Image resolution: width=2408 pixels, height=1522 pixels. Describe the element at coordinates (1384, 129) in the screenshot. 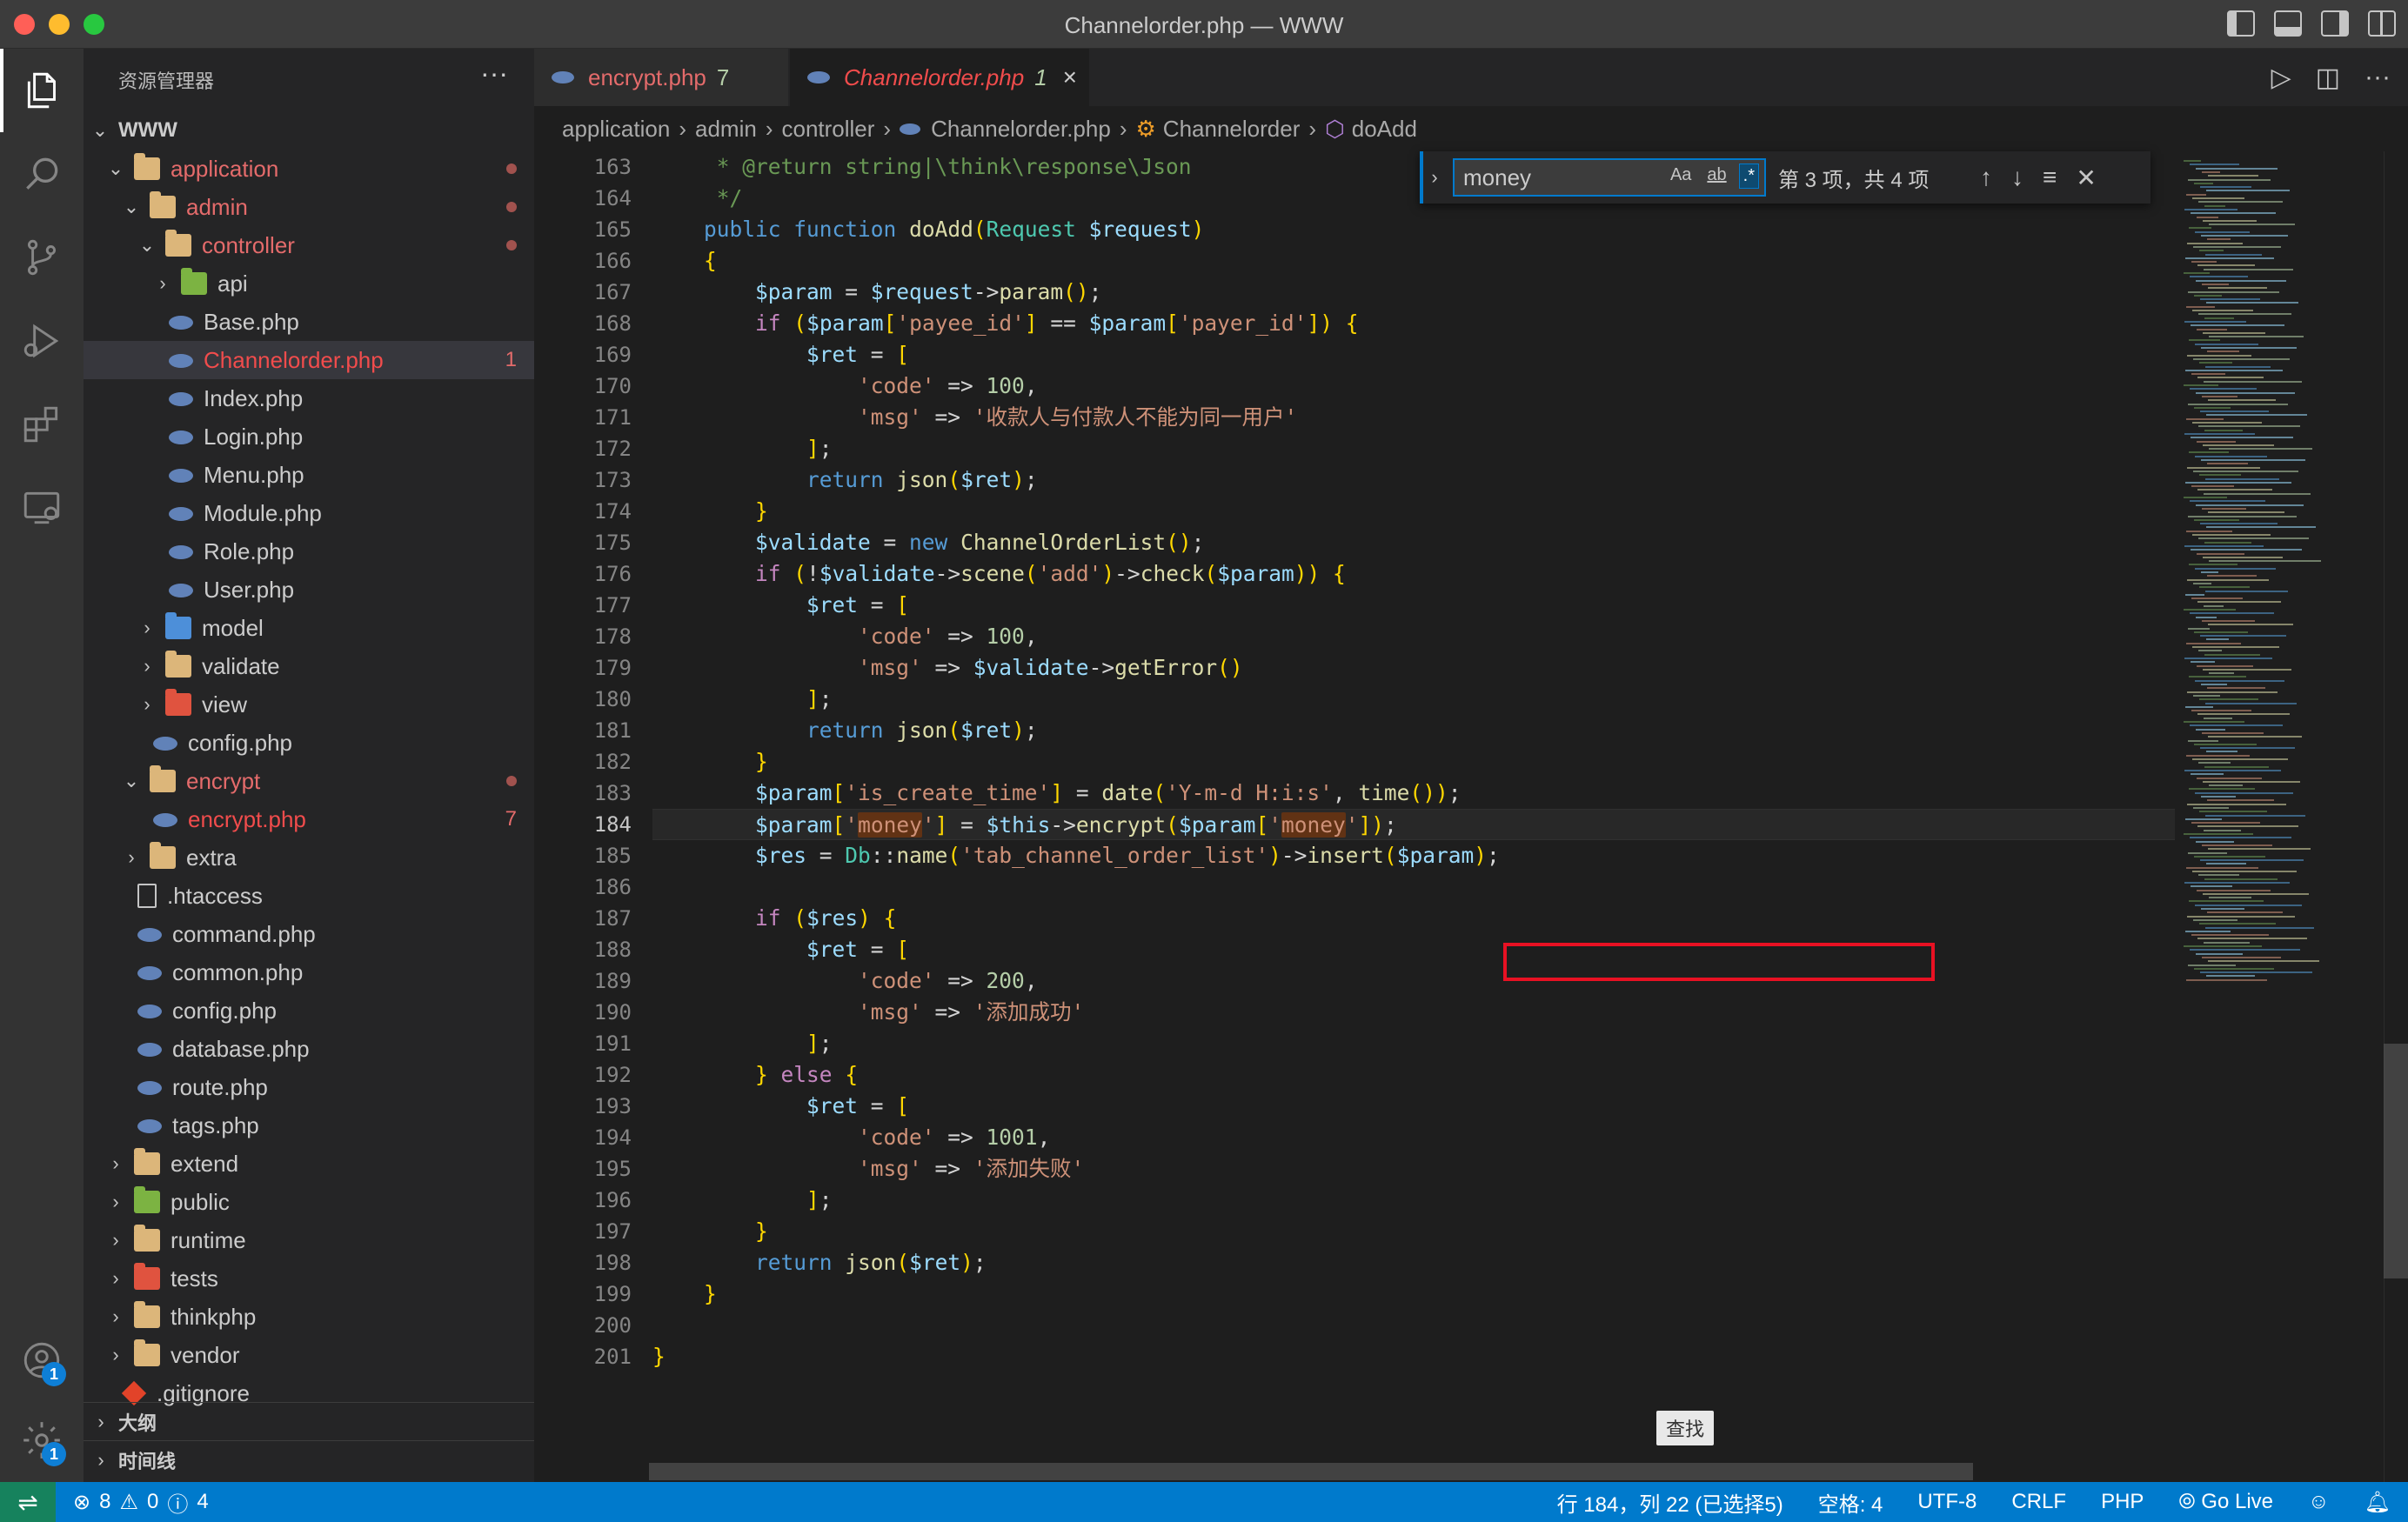

I see `breadcrumb-method: doAdd` at that location.